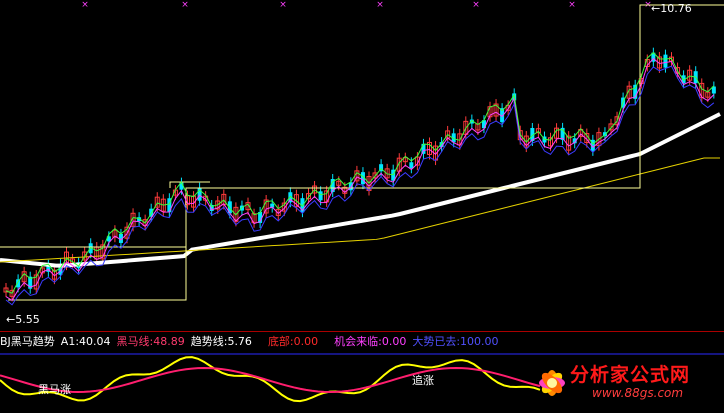 The height and width of the screenshot is (413, 724). Describe the element at coordinates (630, 375) in the screenshot. I see `logo-title: 分析家公式网` at that location.